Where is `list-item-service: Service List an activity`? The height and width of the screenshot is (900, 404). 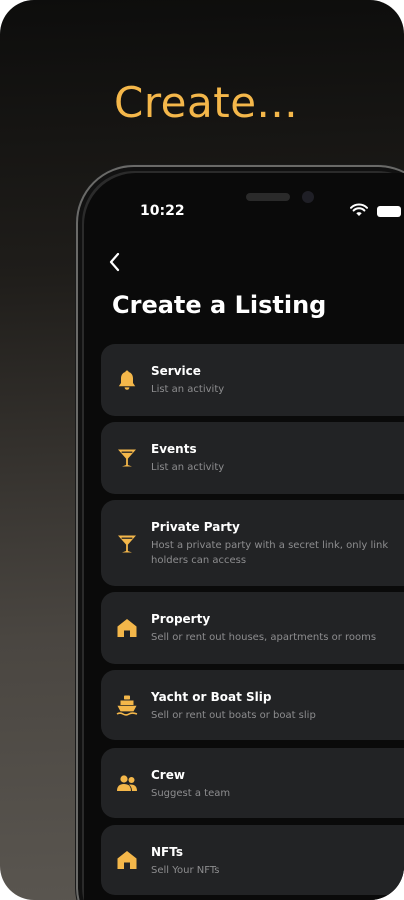 list-item-service: Service List an activity is located at coordinates (252, 380).